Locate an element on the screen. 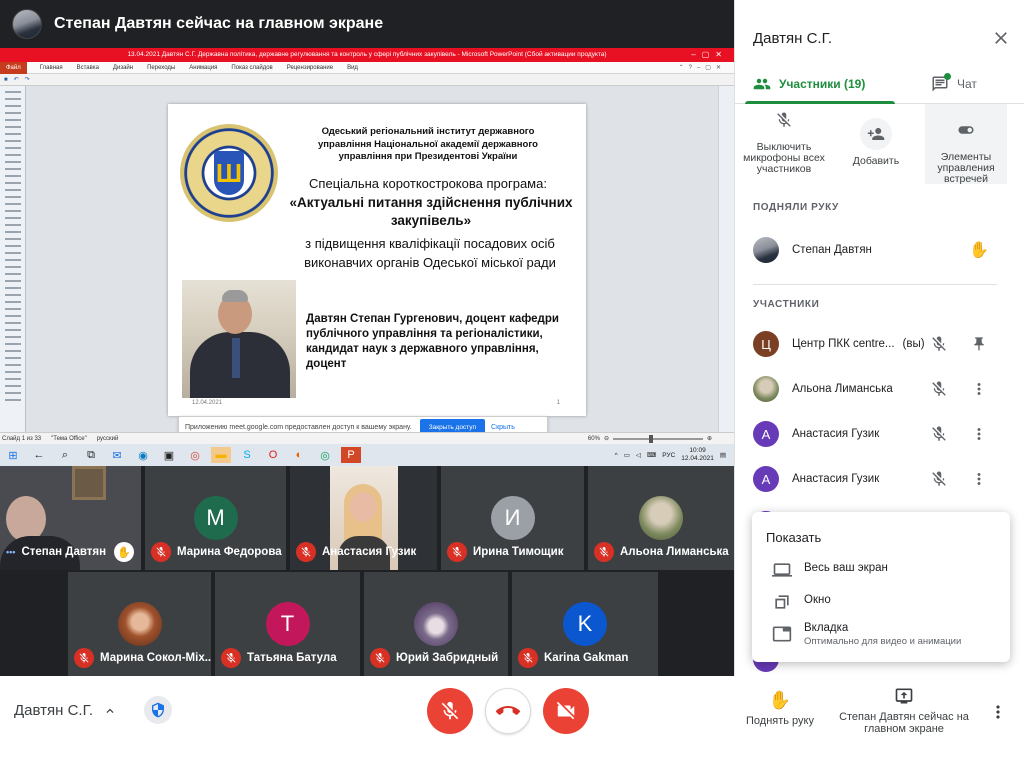  participant-row: Альона Лиманська is located at coordinates (879, 389).